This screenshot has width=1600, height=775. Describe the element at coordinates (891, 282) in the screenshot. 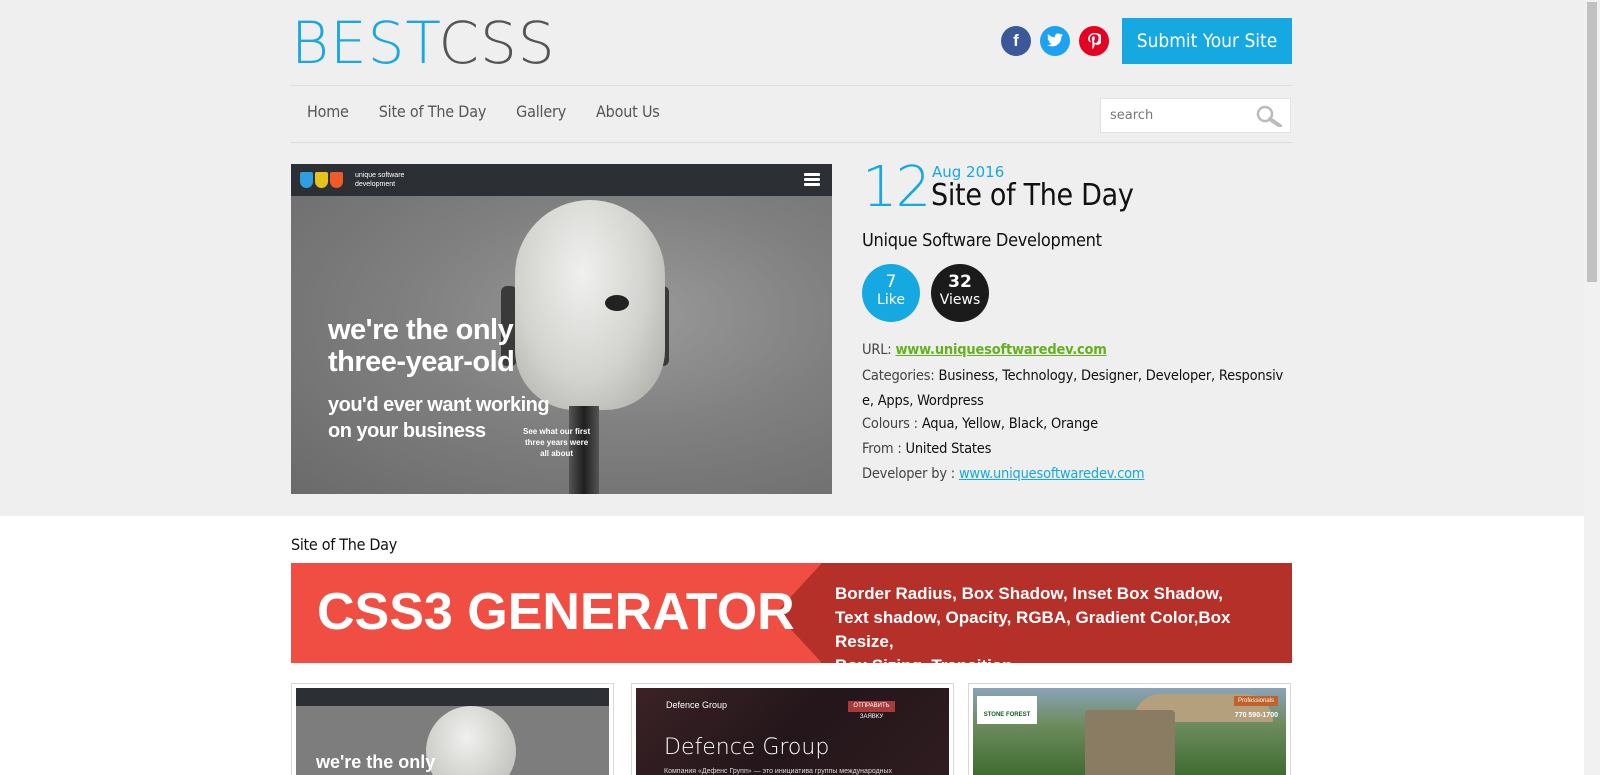

I see `like-count: 7` at that location.